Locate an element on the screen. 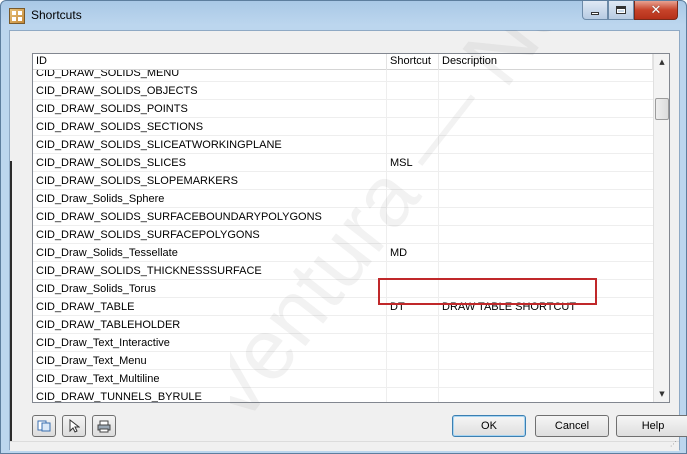 Image resolution: width=687 pixels, height=454 pixels. table-row: CID_DRAW_SOLIDS_THICKNESSSURFACE is located at coordinates (343, 271).